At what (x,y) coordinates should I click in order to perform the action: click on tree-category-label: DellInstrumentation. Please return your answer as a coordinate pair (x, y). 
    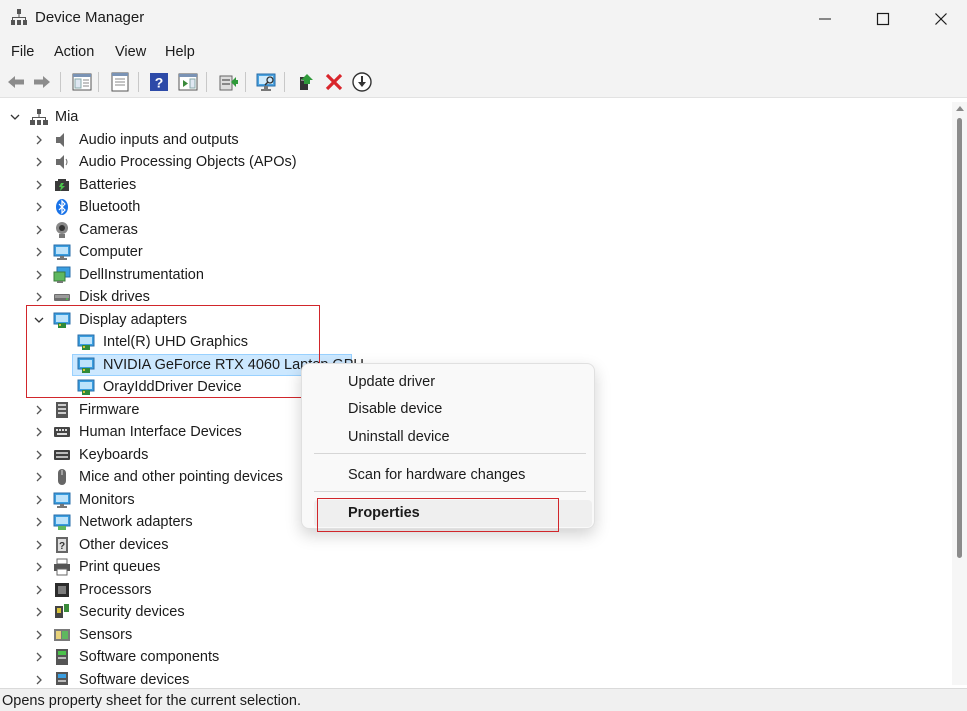
    Looking at the image, I should click on (141, 274).